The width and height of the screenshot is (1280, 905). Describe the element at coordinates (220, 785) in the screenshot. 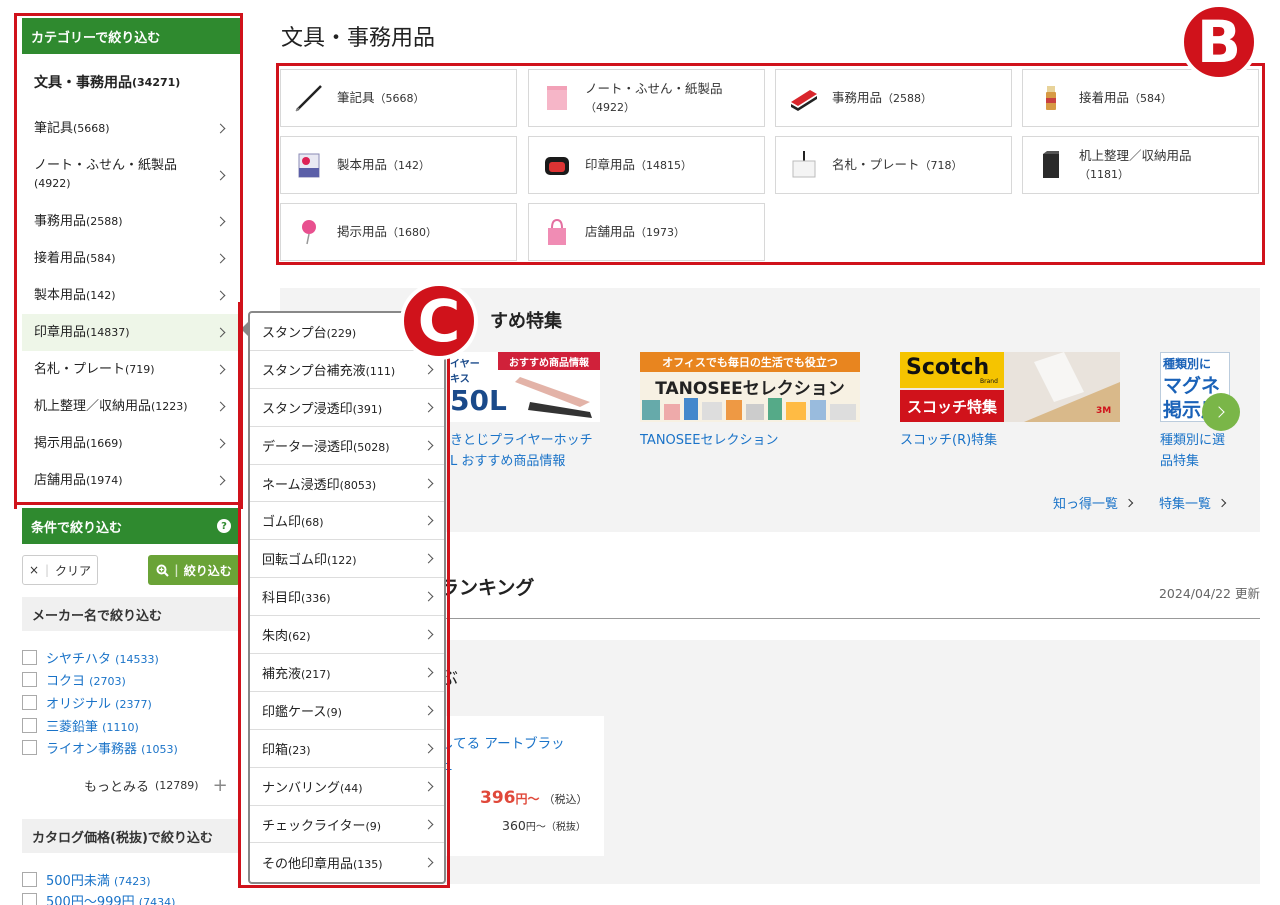

I see `plus-icon: +` at that location.